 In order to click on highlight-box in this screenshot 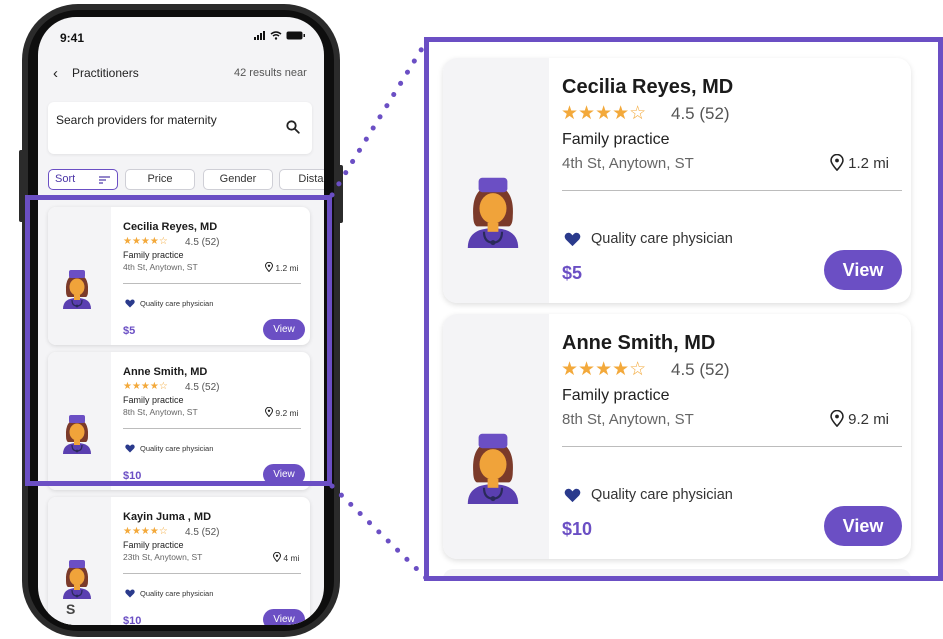, I will do `click(178, 340)`.